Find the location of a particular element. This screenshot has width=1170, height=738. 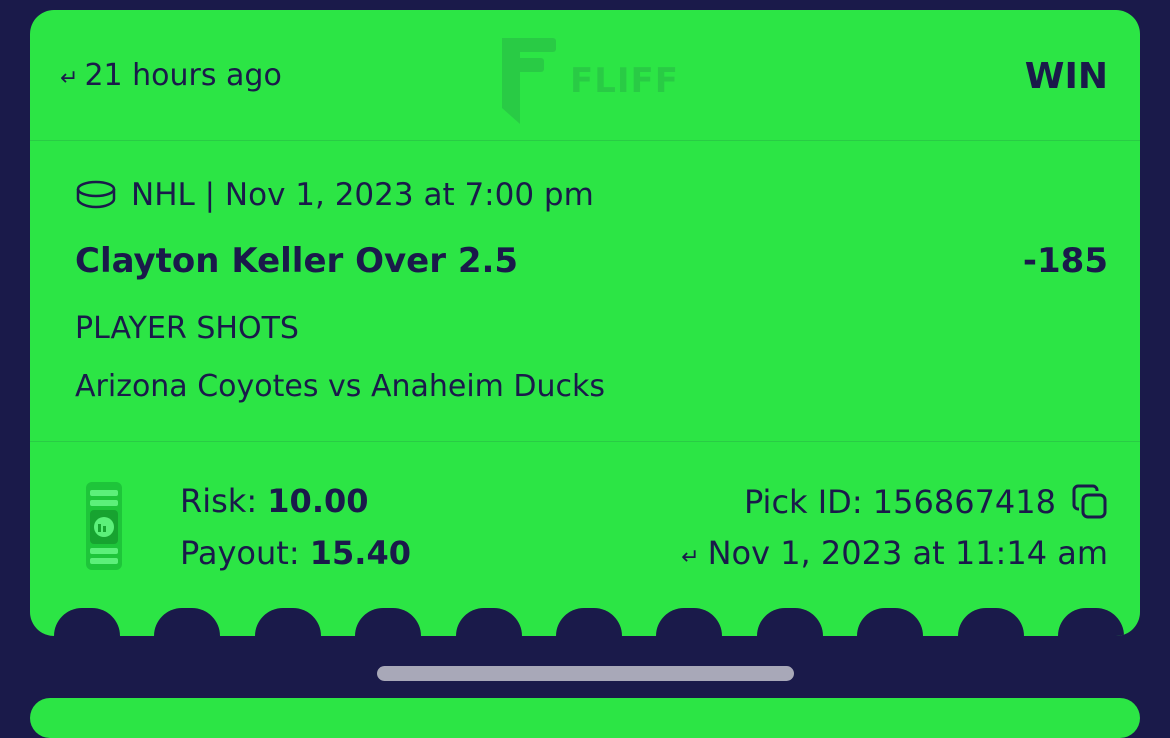

placed-at-row: ↵ Nov 1, 2023 at 11:14 am is located at coordinates (894, 553).